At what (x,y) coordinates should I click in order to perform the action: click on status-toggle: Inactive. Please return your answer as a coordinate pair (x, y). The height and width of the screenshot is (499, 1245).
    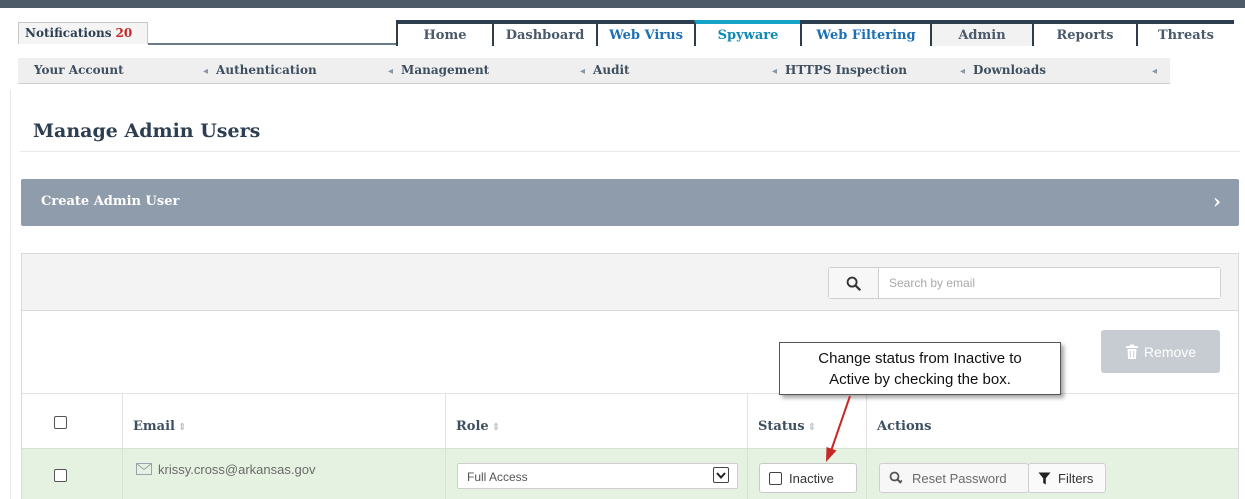
    Looking at the image, I should click on (808, 478).